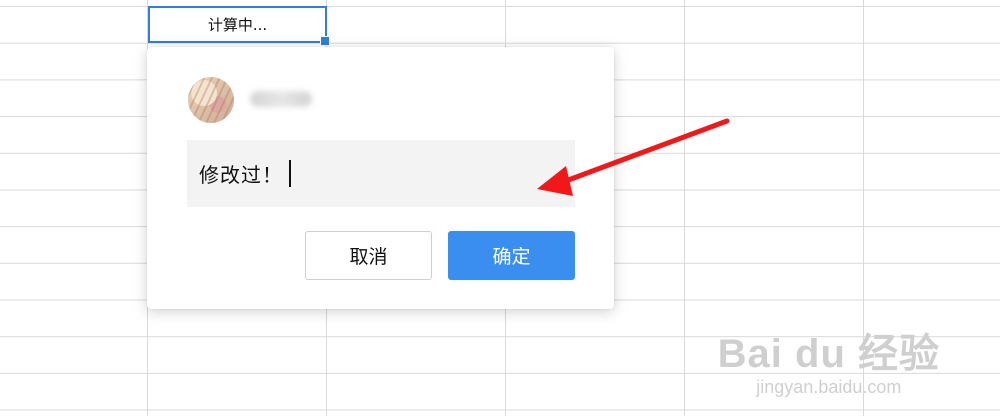  What do you see at coordinates (241, 175) in the screenshot?
I see `comment-text: 修改过！` at bounding box center [241, 175].